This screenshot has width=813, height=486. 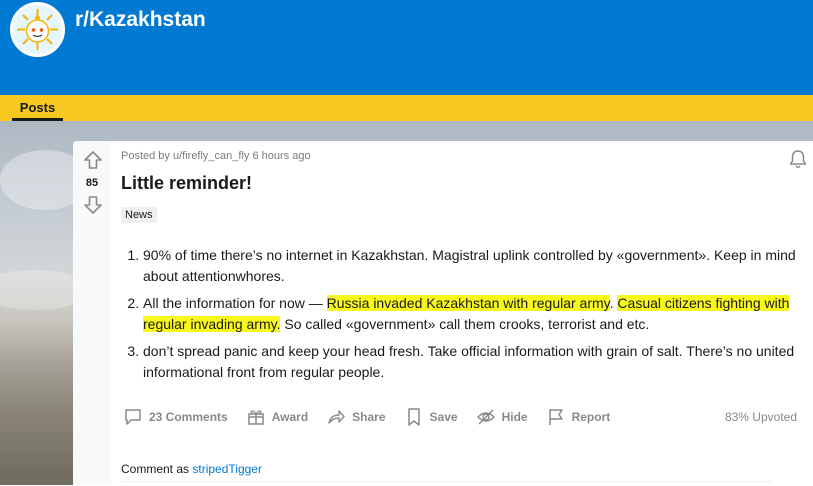 I want to click on list-item-text: All the information for now —, so click(x=235, y=303).